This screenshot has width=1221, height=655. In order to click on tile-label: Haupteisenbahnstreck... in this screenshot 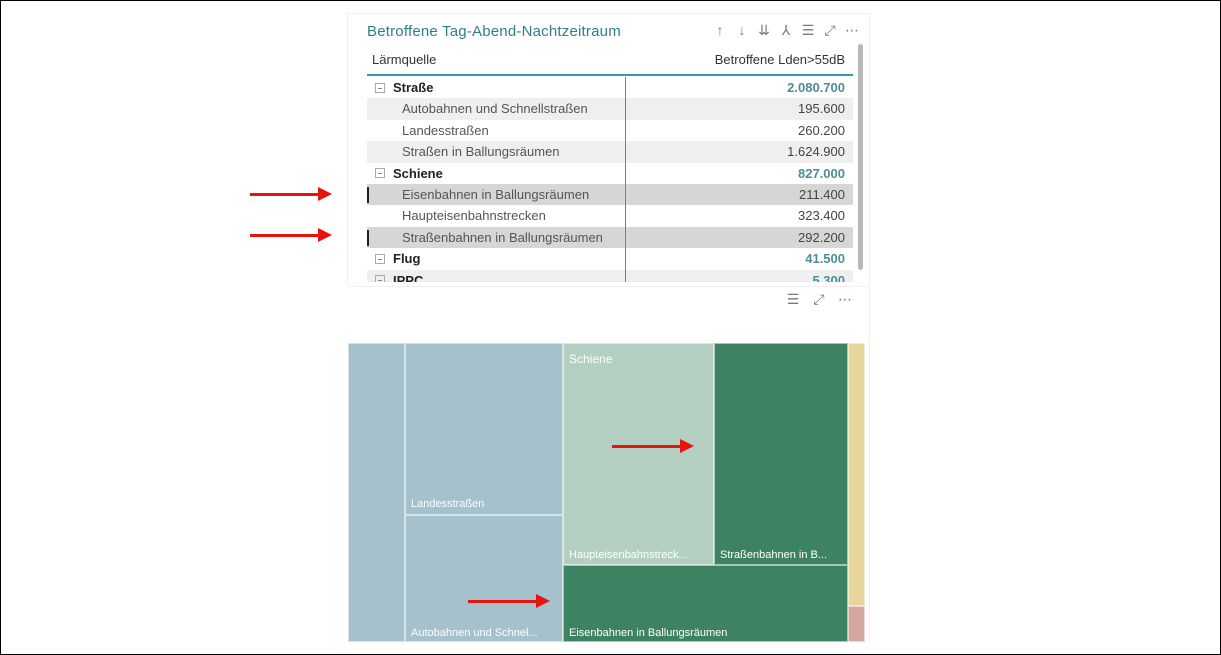, I will do `click(628, 555)`.